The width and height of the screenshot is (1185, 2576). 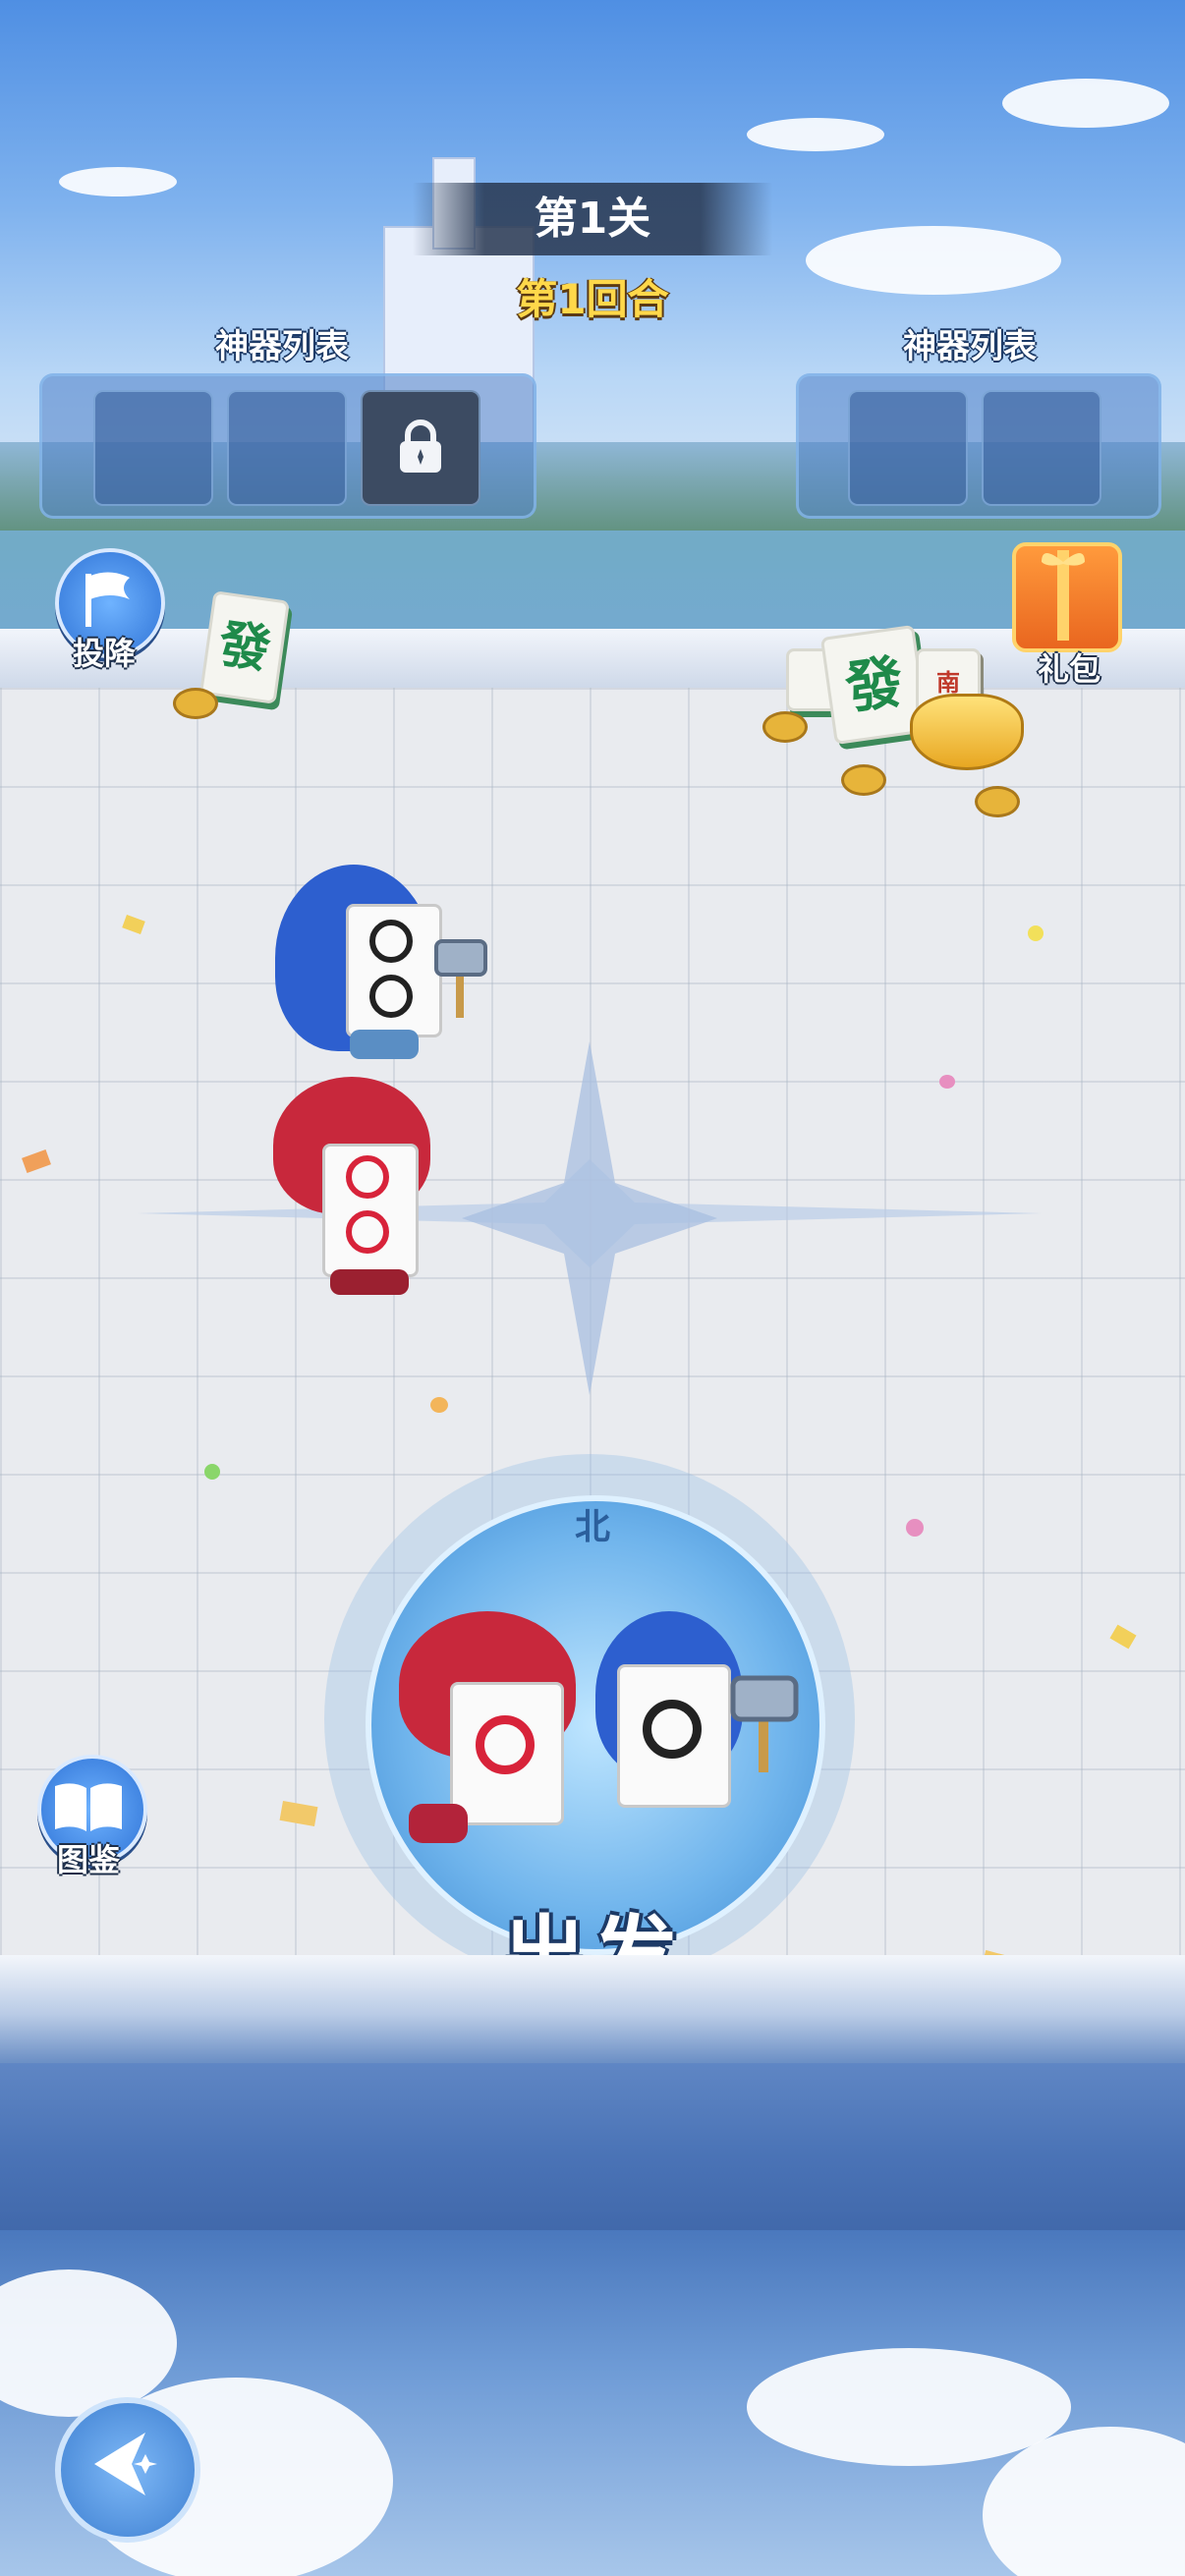 I want to click on lake, so click(x=592, y=580).